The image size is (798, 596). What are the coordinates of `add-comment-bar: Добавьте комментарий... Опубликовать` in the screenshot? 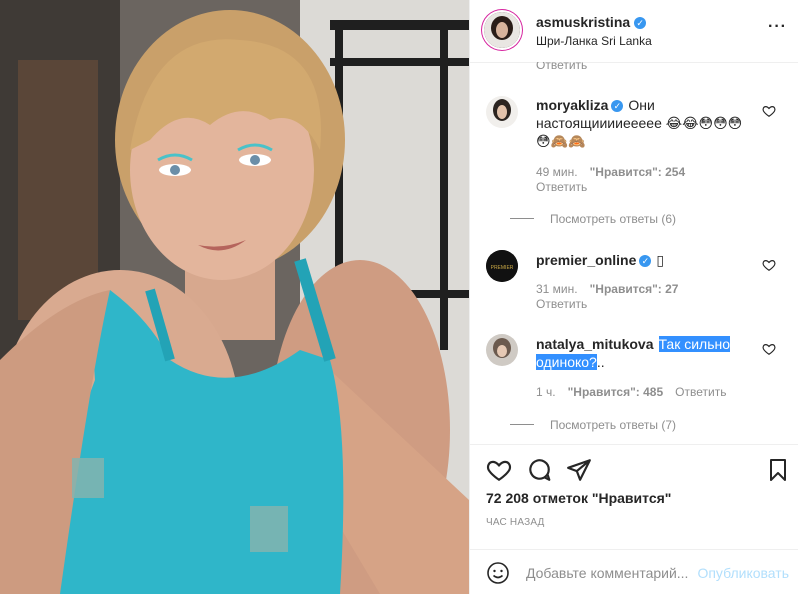 It's located at (634, 572).